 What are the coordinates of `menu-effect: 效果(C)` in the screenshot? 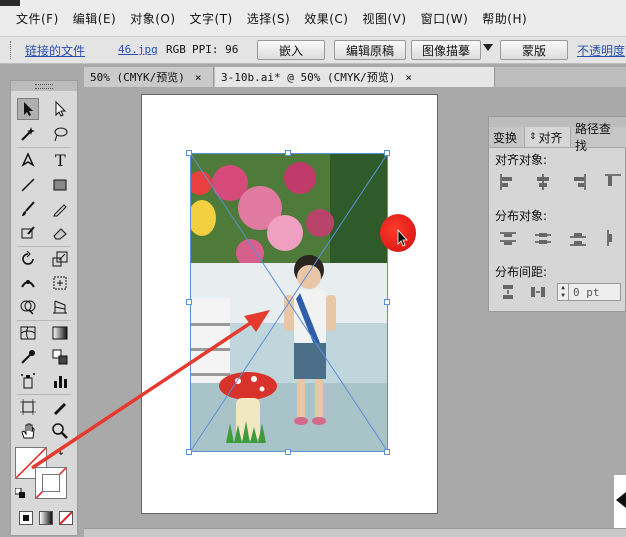 It's located at (333, 18).